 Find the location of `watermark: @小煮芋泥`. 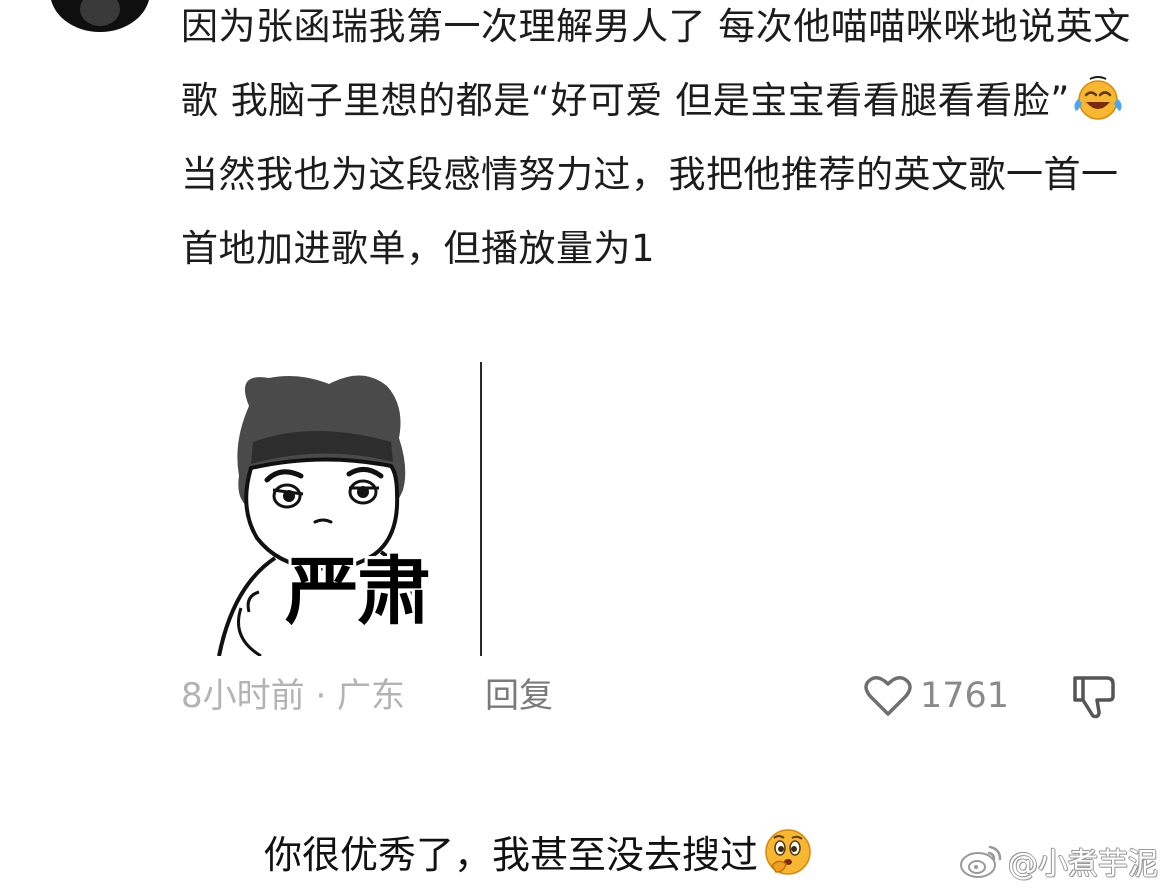

watermark: @小煮芋泥 is located at coordinates (1058, 861).